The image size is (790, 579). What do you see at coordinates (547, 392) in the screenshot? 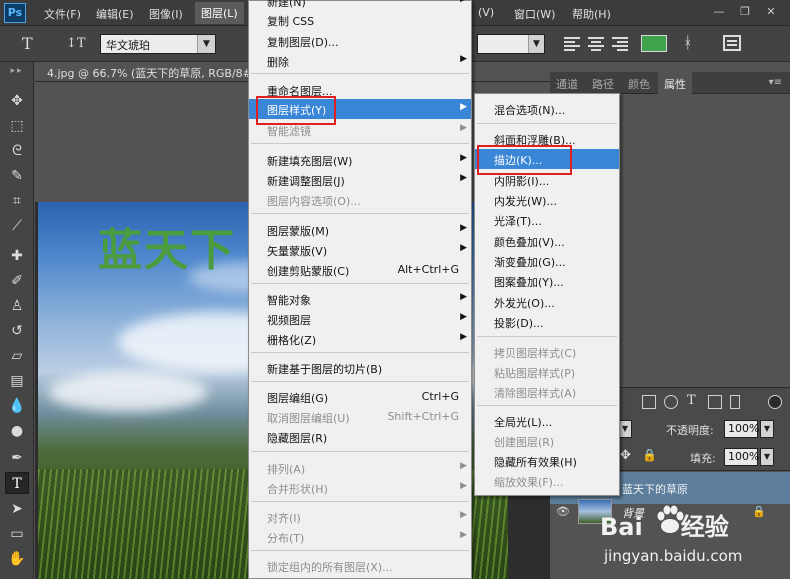
I see `menu-item-clear-style: 清除图层样式(A)` at bounding box center [547, 392].